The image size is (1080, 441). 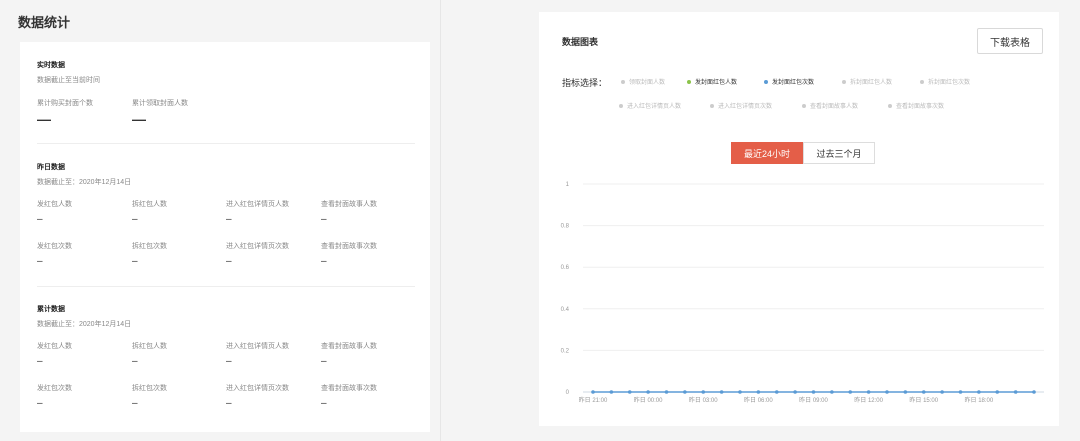 I want to click on indicator-label: 拆封面红包人数, so click(x=871, y=83).